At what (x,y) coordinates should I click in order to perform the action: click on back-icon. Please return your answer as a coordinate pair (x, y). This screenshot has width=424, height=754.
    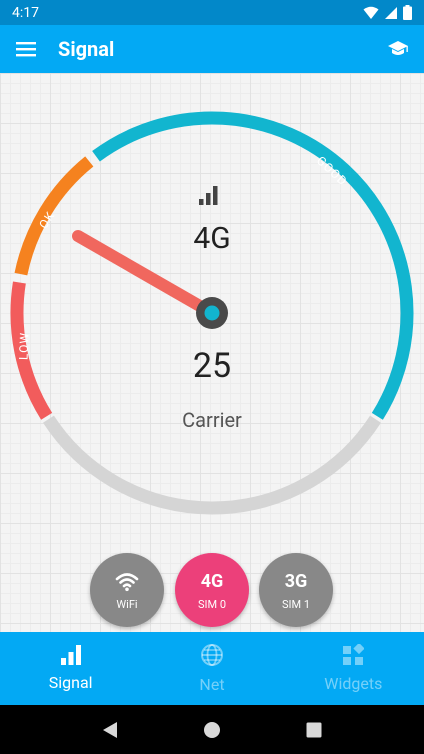
    Looking at the image, I should click on (110, 730).